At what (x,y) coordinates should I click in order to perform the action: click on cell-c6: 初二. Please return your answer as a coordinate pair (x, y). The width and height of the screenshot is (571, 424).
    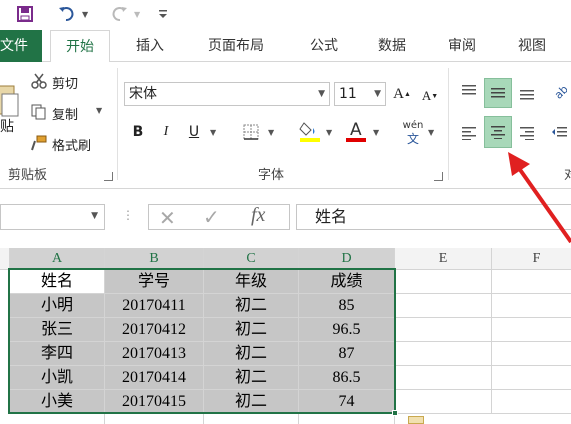
    Looking at the image, I should click on (251, 402).